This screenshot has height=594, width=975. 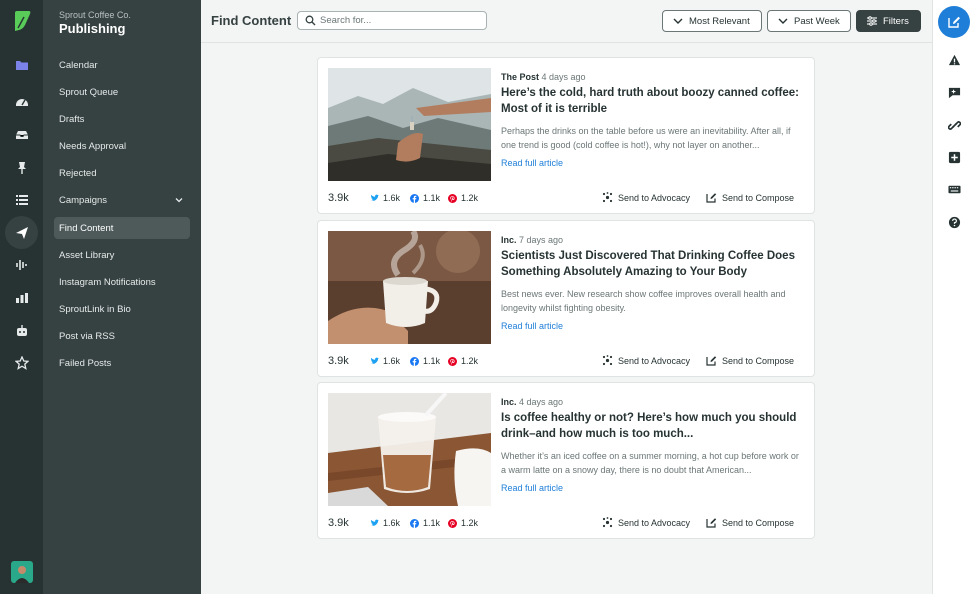 I want to click on rail-bots, so click(x=21, y=331).